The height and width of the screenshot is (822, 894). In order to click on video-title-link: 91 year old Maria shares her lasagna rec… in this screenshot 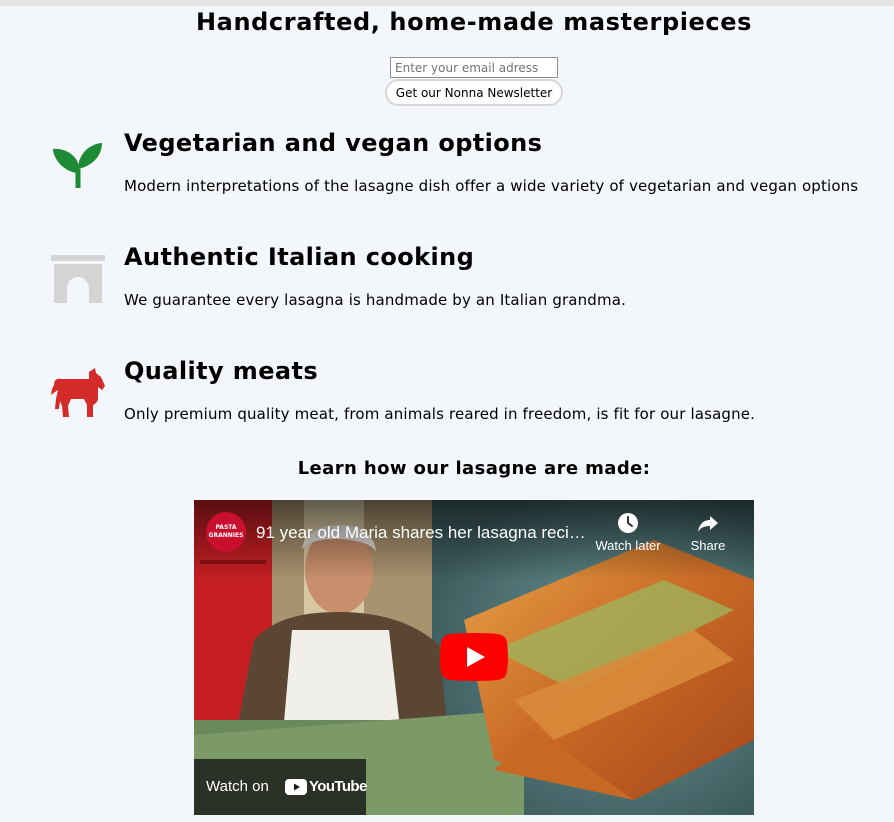, I will do `click(421, 533)`.